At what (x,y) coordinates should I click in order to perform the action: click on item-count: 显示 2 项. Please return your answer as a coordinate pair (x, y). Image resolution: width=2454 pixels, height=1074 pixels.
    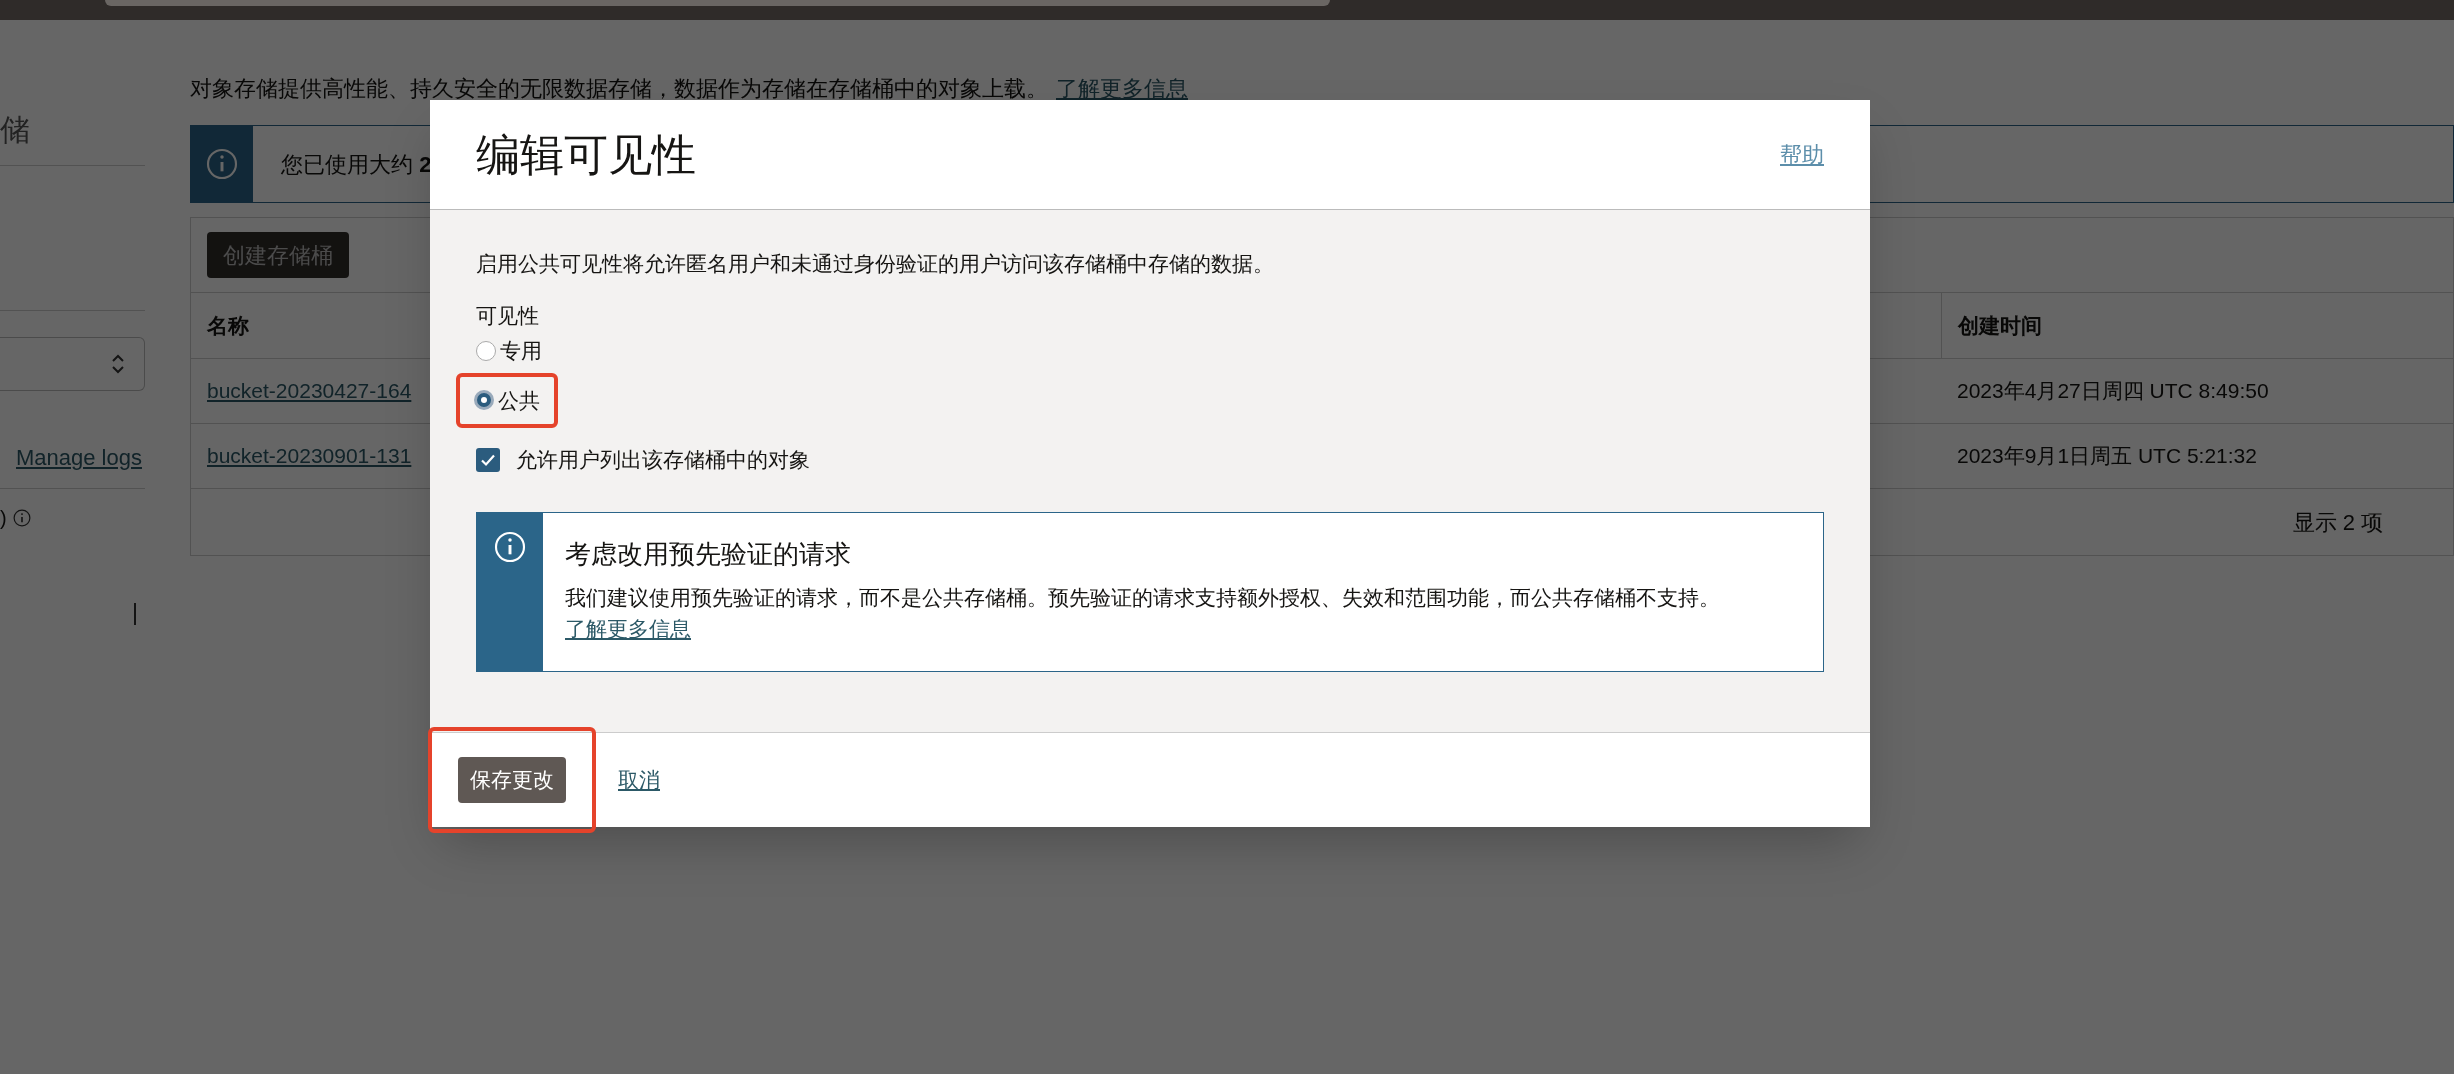
    Looking at the image, I should click on (2337, 522).